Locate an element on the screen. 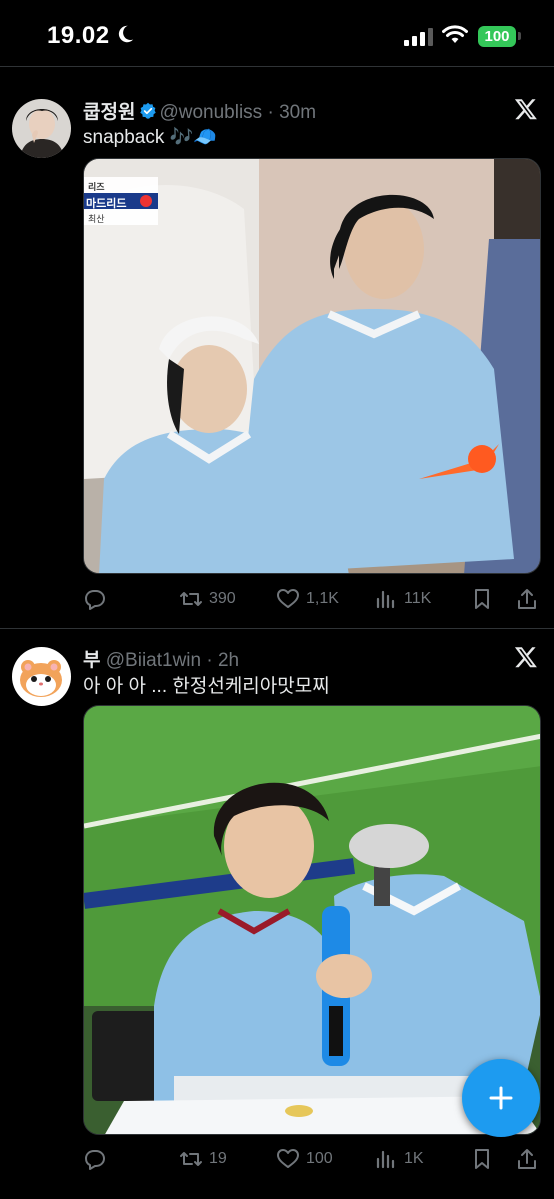 The height and width of the screenshot is (1199, 554). views-button: 1K is located at coordinates (399, 1159).